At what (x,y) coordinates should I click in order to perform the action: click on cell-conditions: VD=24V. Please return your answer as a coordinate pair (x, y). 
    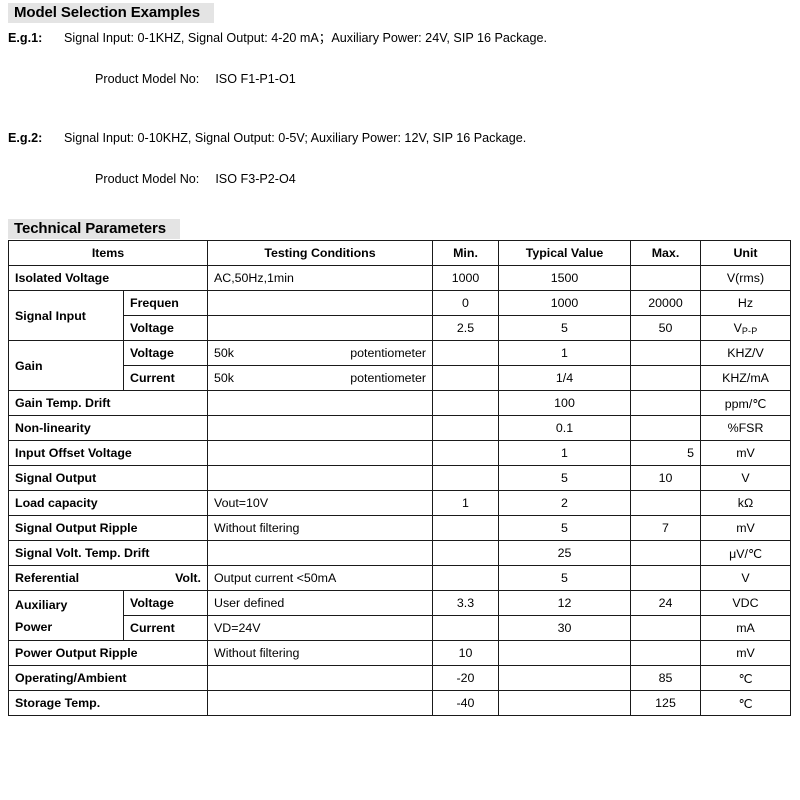
    Looking at the image, I should click on (320, 628).